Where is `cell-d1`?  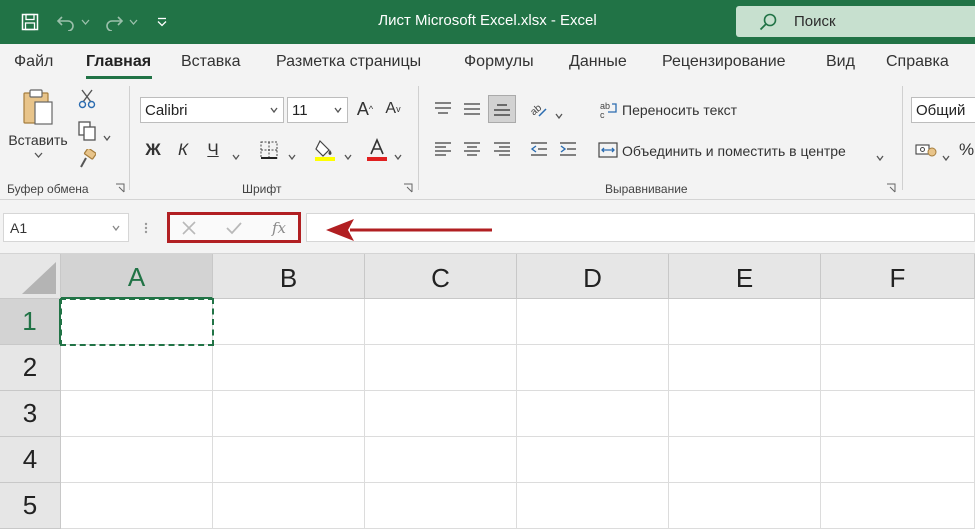 cell-d1 is located at coordinates (593, 322).